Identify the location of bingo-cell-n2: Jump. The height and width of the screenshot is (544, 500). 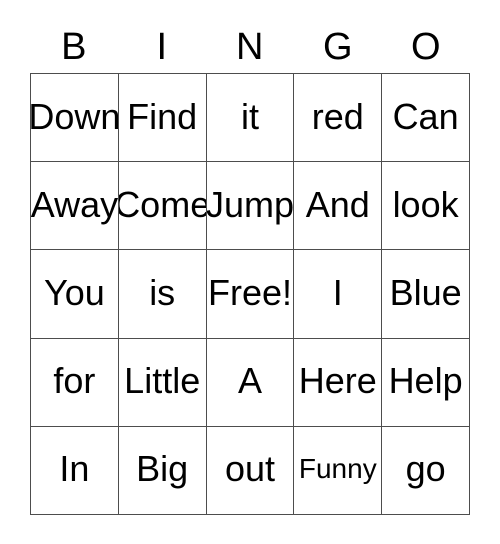
(250, 206).